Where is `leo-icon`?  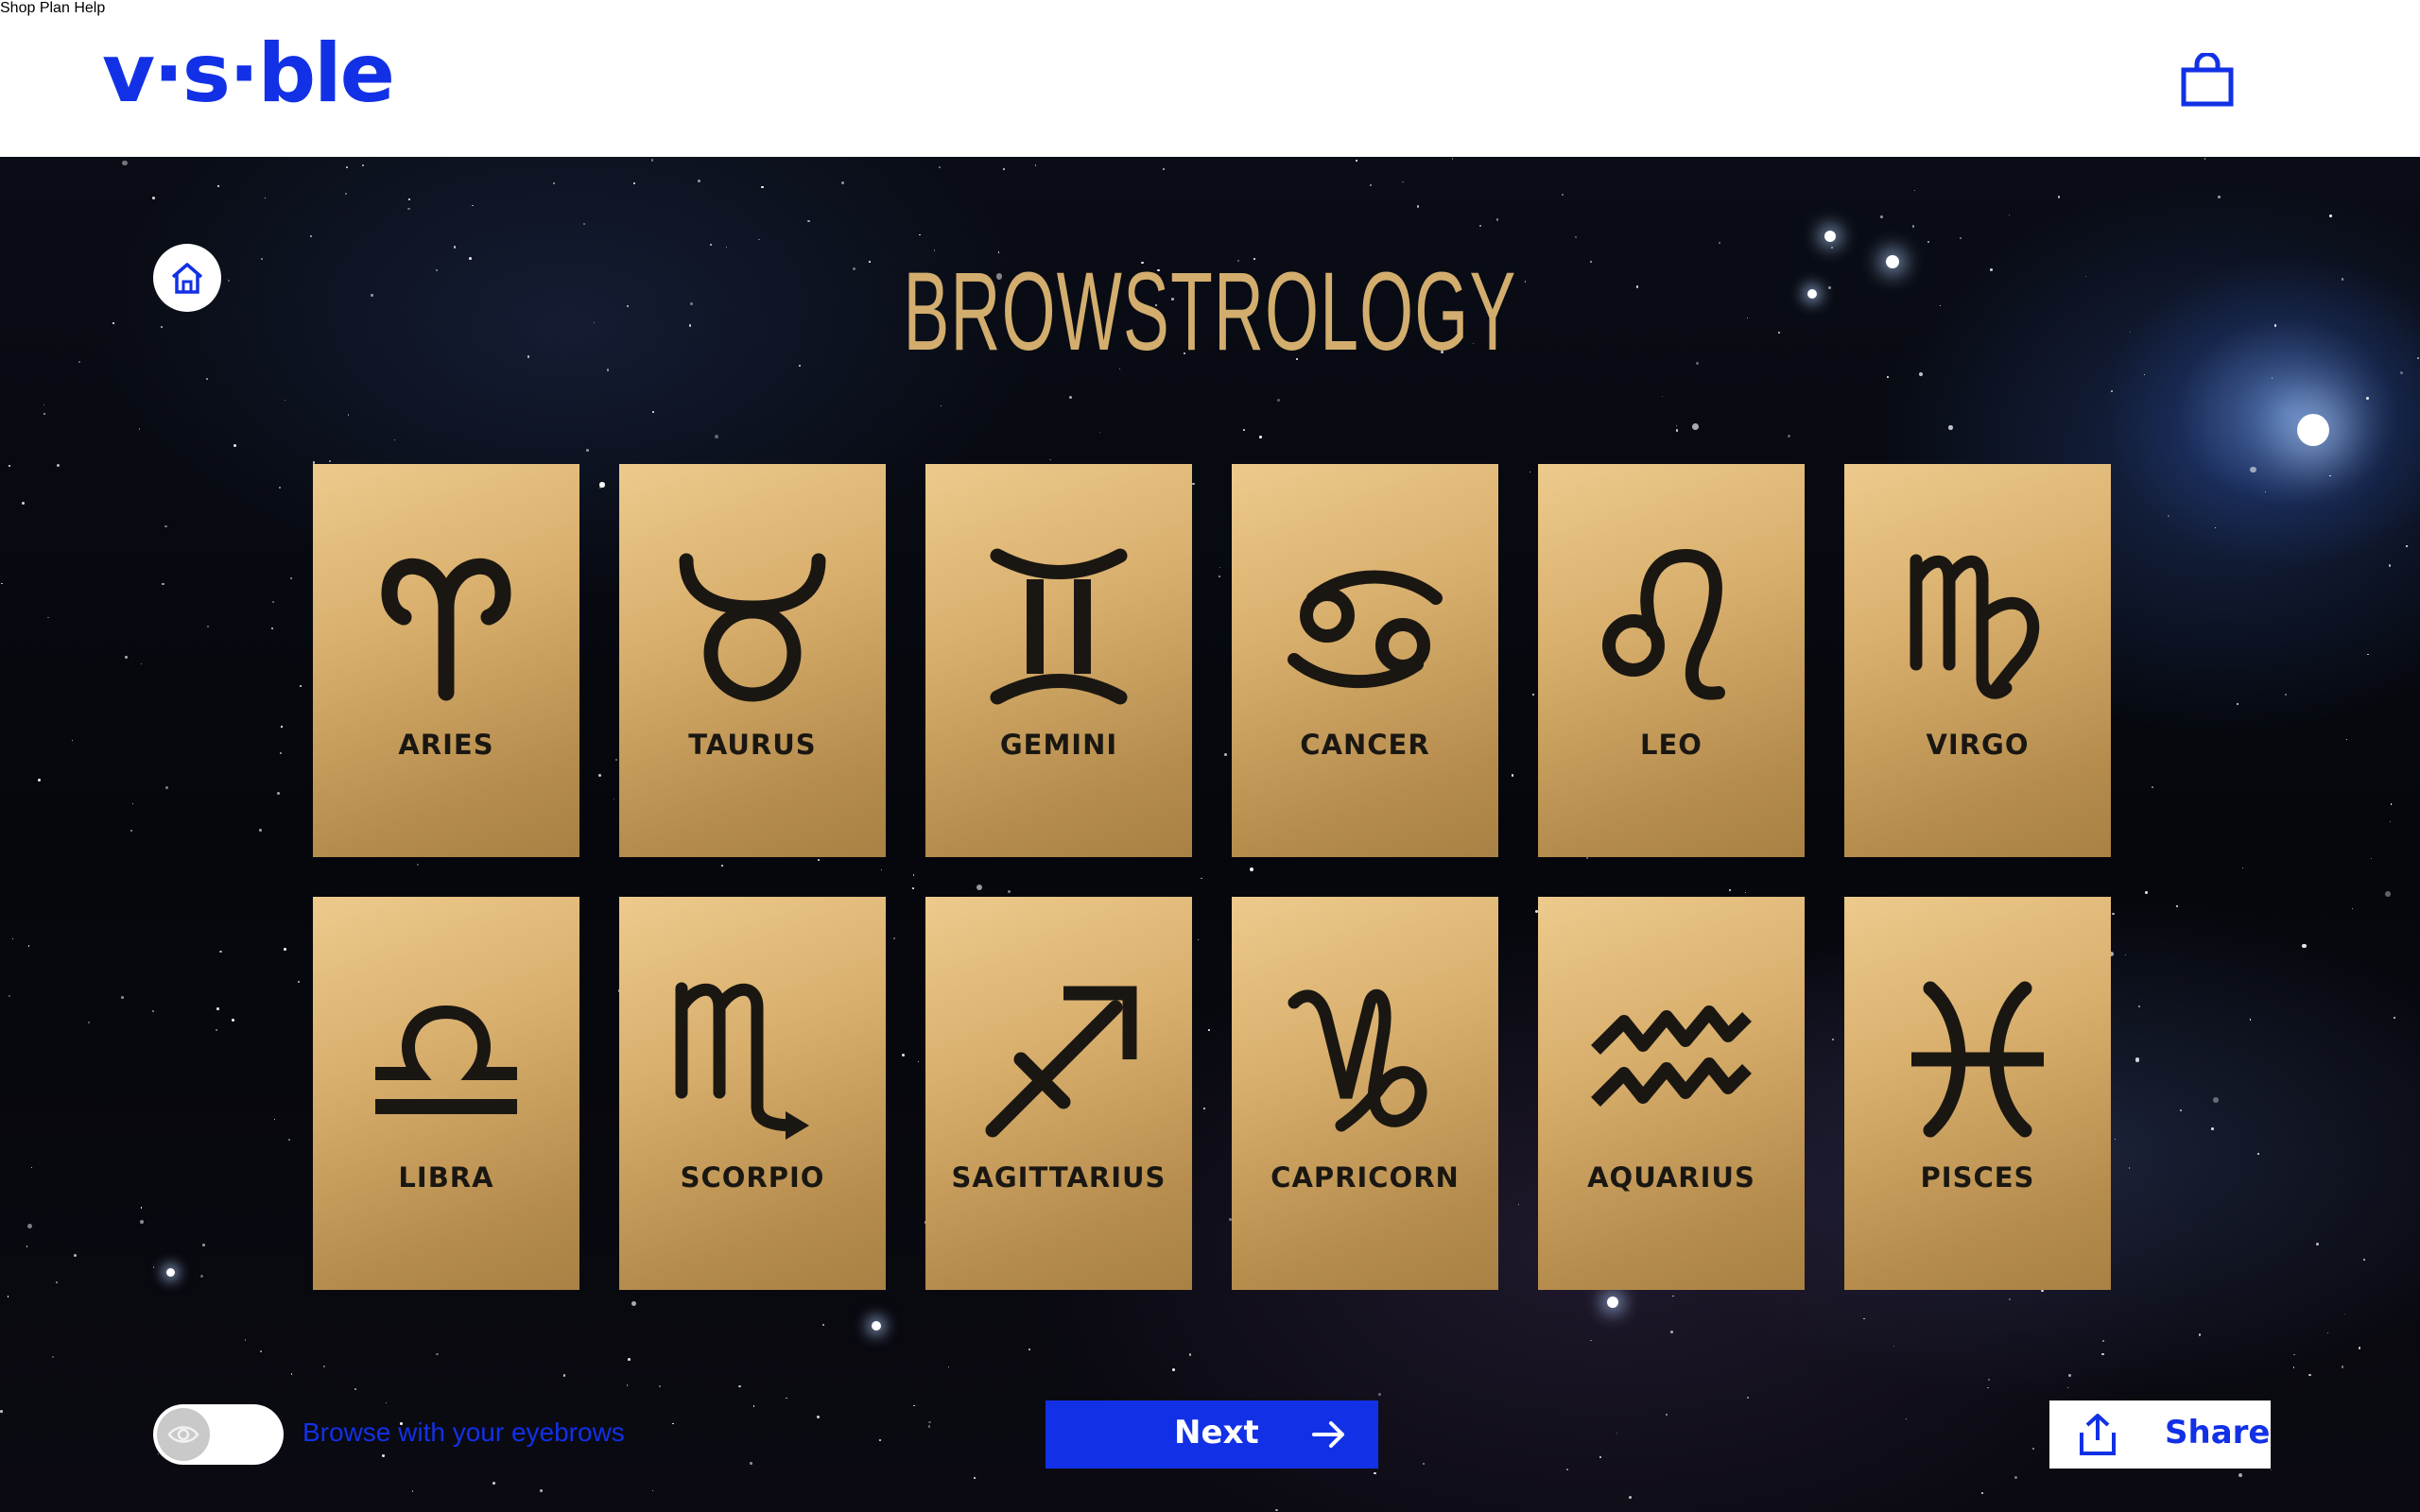 leo-icon is located at coordinates (1663, 624).